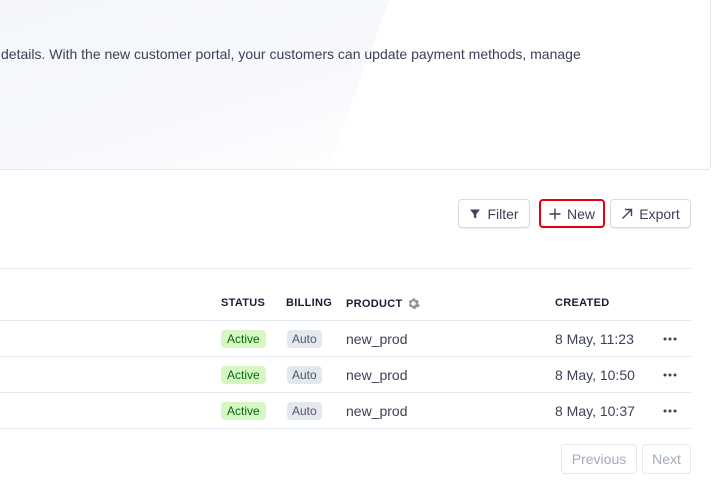 Image resolution: width=726 pixels, height=500 pixels. What do you see at coordinates (374, 303) in the screenshot?
I see `column-header-product-label: PRODUCT` at bounding box center [374, 303].